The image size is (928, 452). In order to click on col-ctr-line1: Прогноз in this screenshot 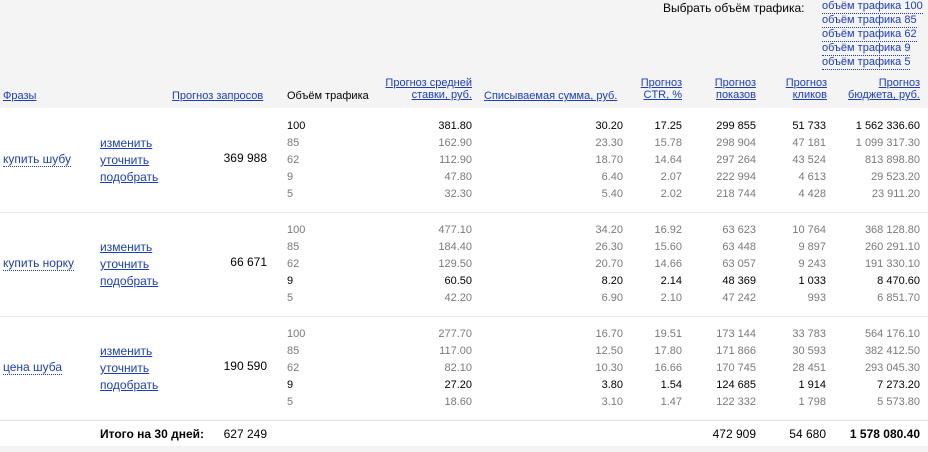, I will do `click(661, 83)`.